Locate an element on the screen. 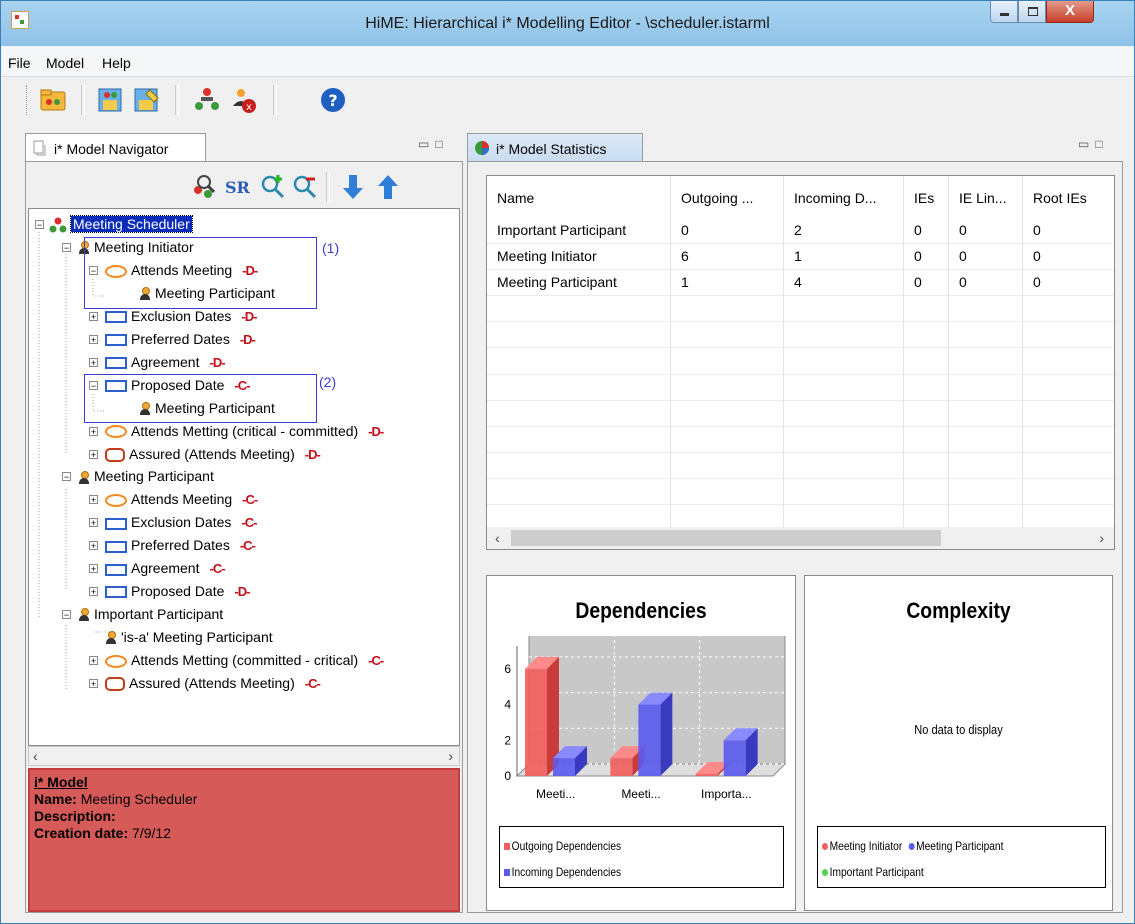 The height and width of the screenshot is (924, 1135). tree-node: Agreement -D- is located at coordinates (165, 362).